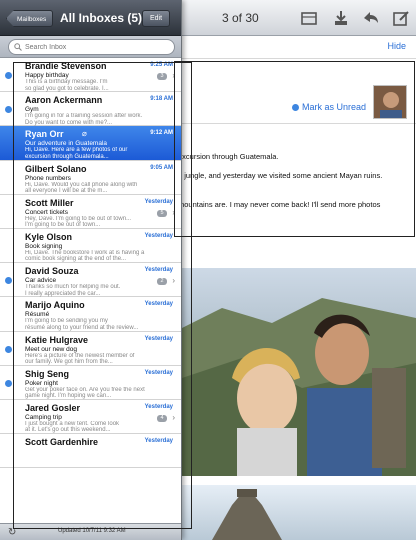 The height and width of the screenshot is (540, 416). Describe the element at coordinates (371, 18) in the screenshot. I see `reply-icon` at that location.